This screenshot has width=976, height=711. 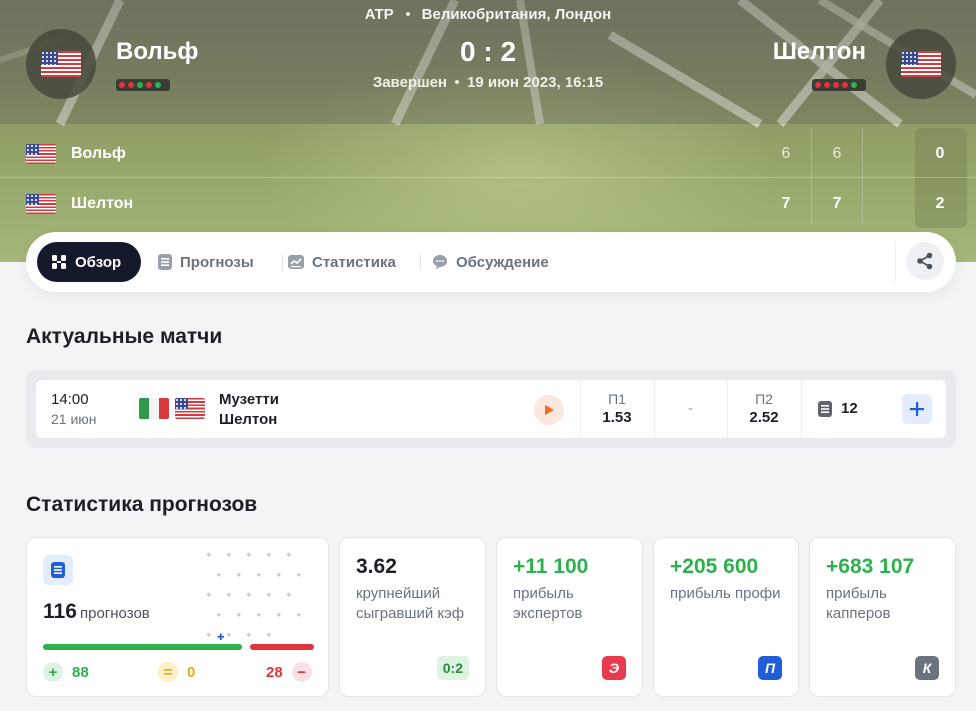 I want to click on tournament-line: ATP Великобритания, Лондон, so click(x=488, y=14).